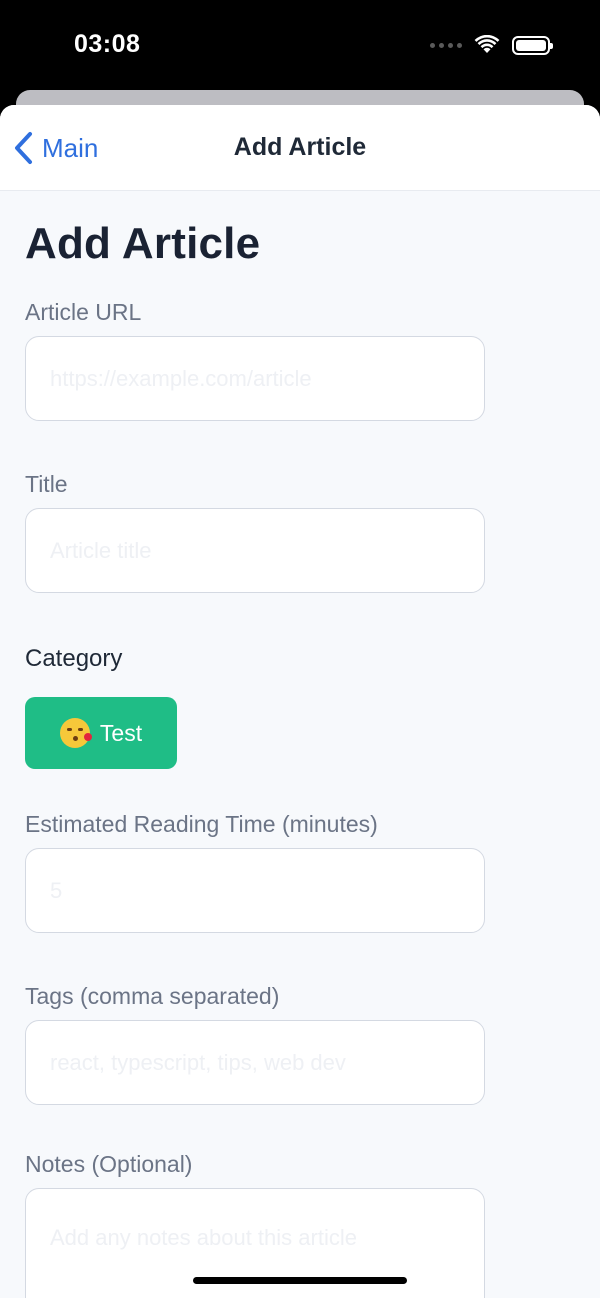  I want to click on notes-field-group: Notes (Optional), so click(300, 1224).